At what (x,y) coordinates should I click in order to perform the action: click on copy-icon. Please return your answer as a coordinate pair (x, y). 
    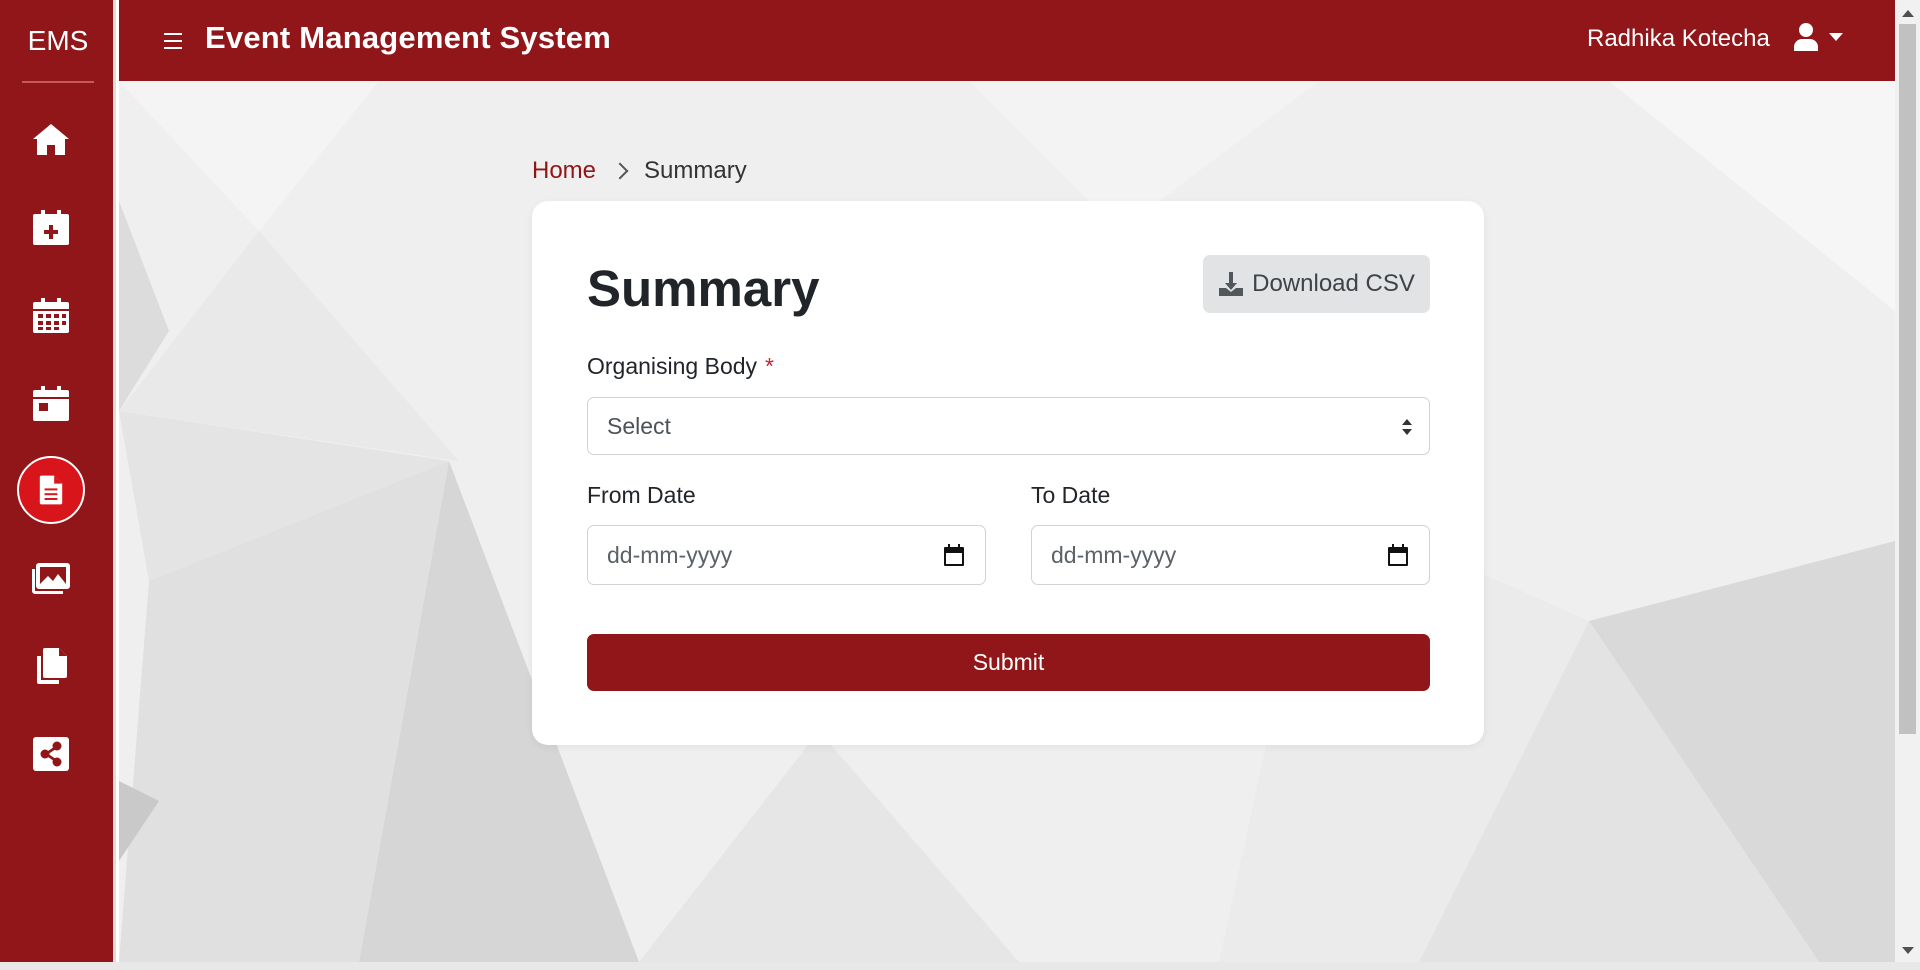
    Looking at the image, I should click on (52, 666).